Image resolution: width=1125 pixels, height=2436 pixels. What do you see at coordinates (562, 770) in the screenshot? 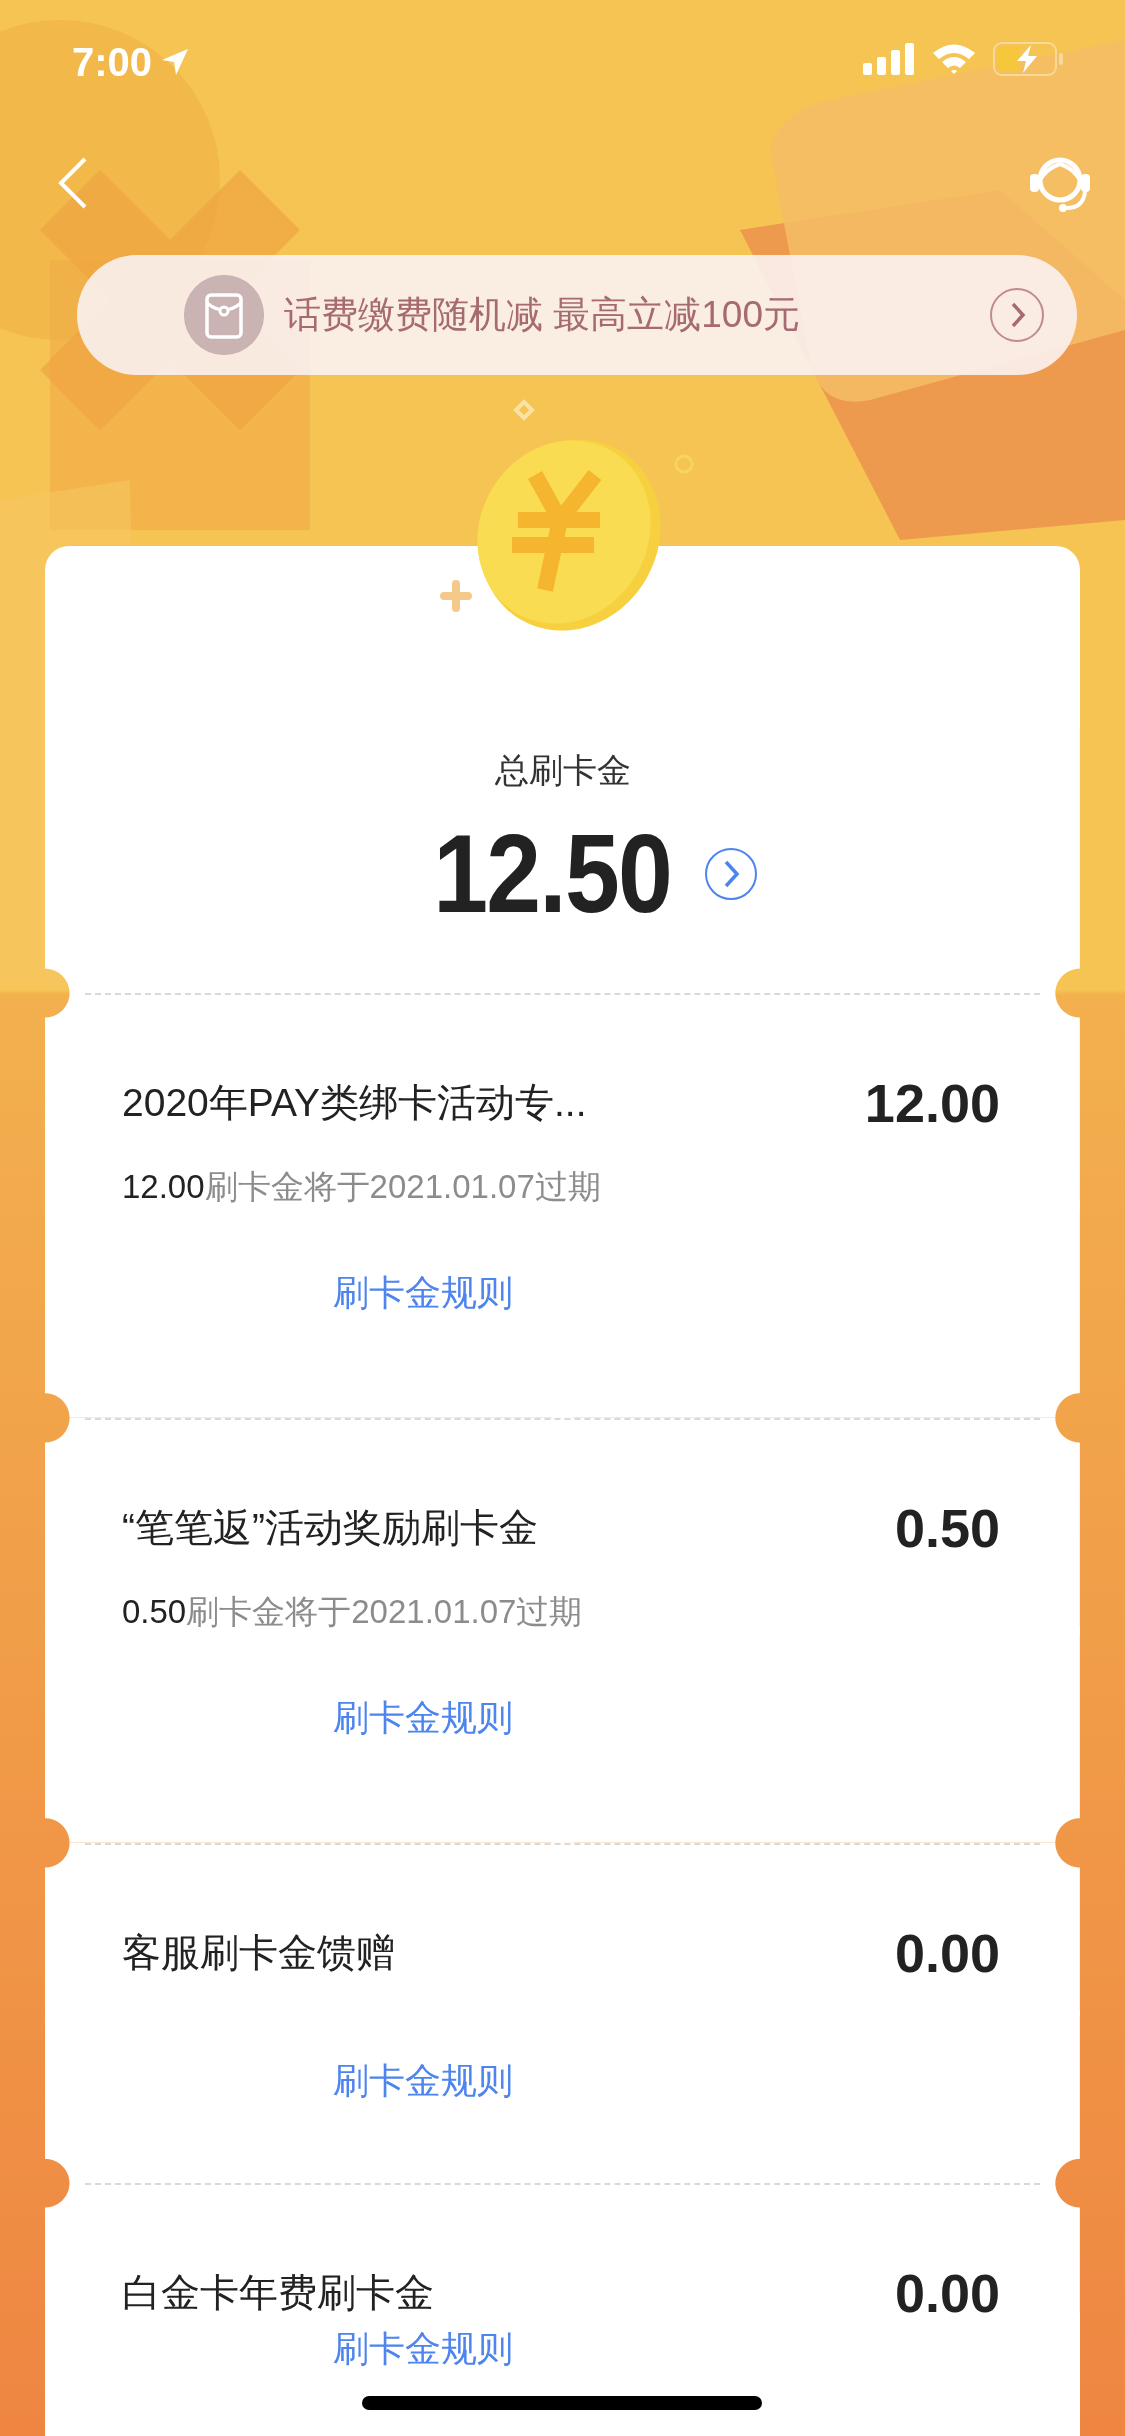
I see `total-label: 总刷卡金` at bounding box center [562, 770].